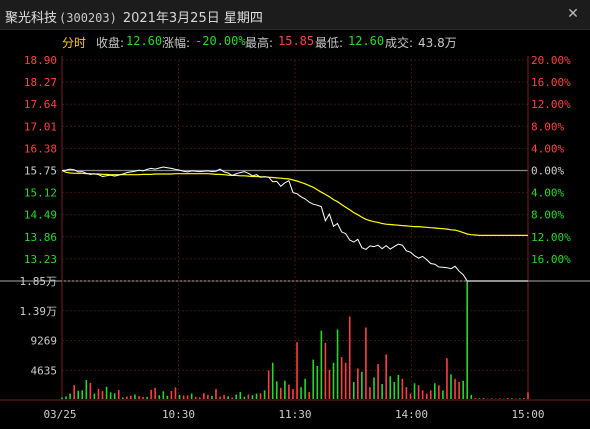 The width and height of the screenshot is (590, 429). I want to click on percent-tick-label: 20.00%, so click(551, 60).